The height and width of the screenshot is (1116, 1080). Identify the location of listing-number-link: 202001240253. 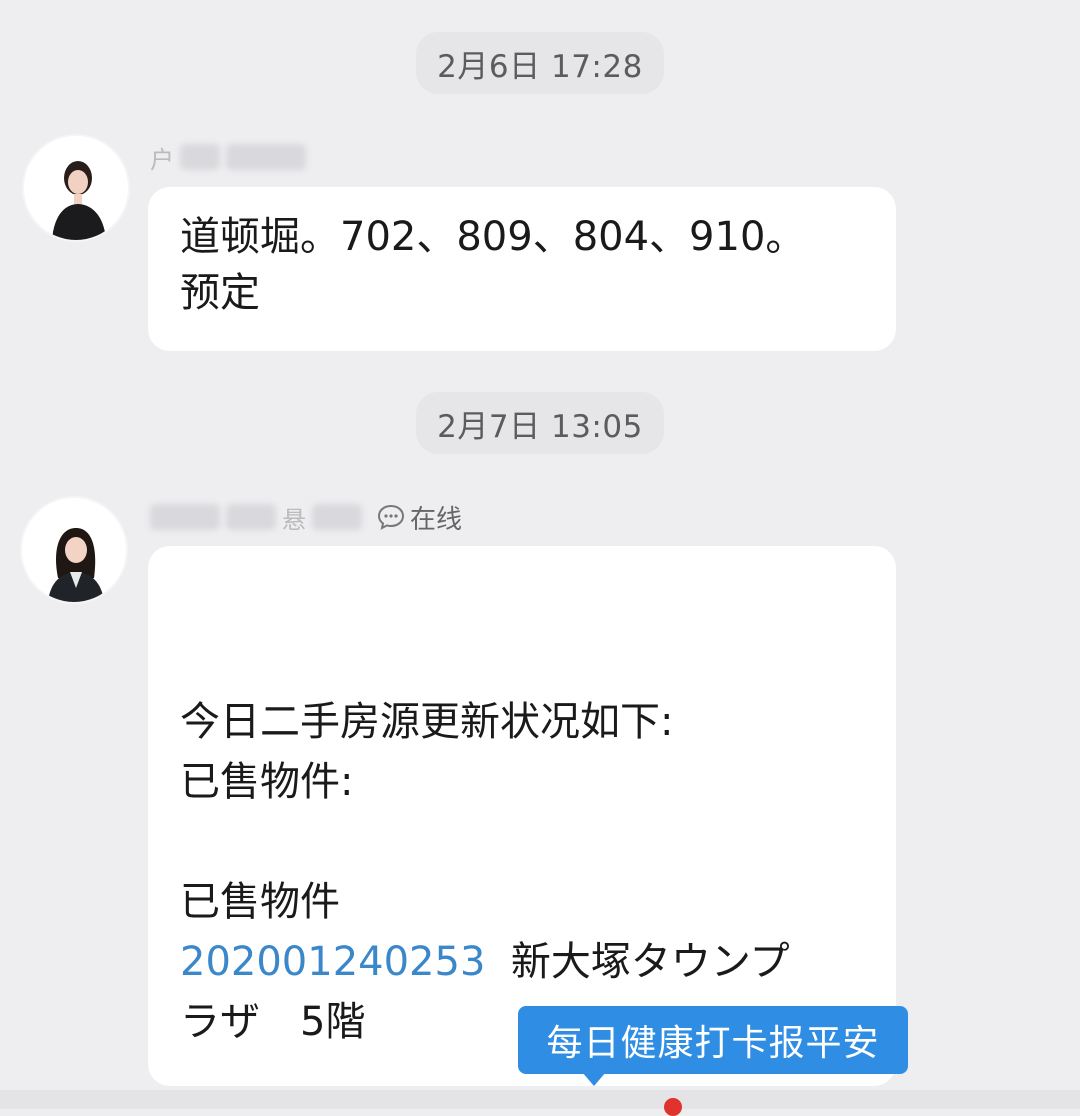
(332, 962).